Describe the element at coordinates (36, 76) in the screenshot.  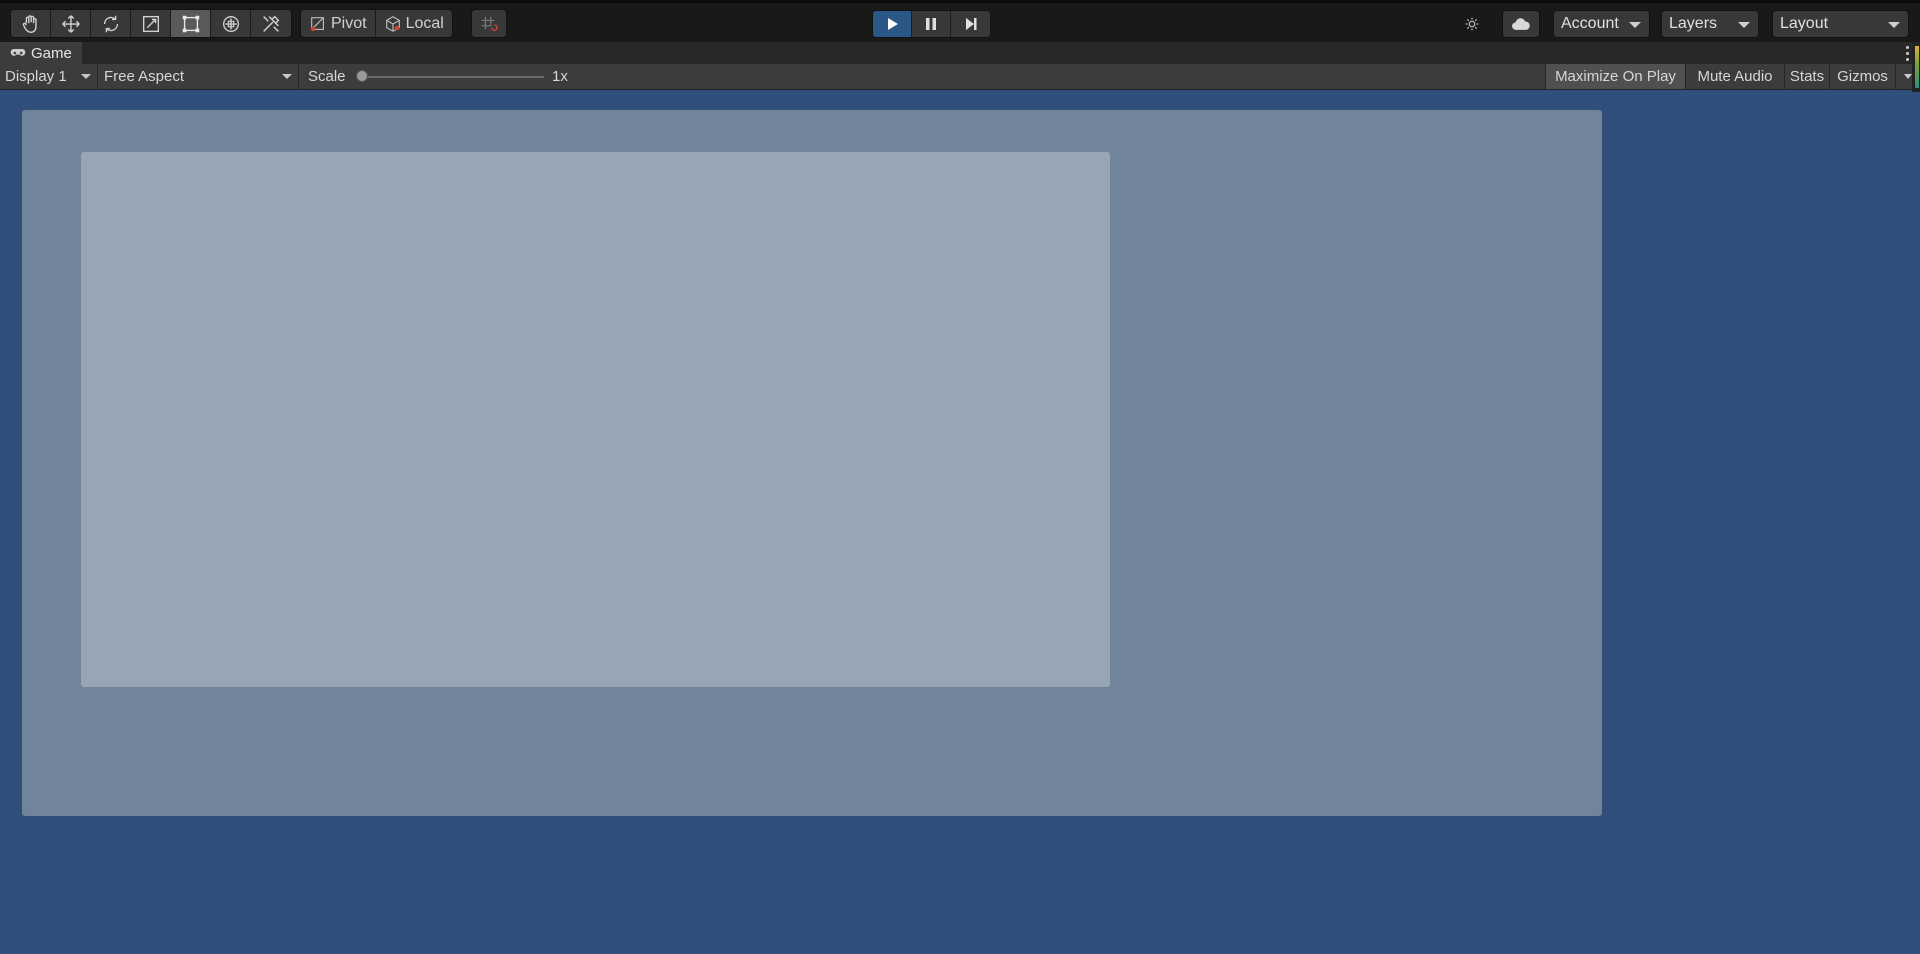
I see `display-label: Display 1` at that location.